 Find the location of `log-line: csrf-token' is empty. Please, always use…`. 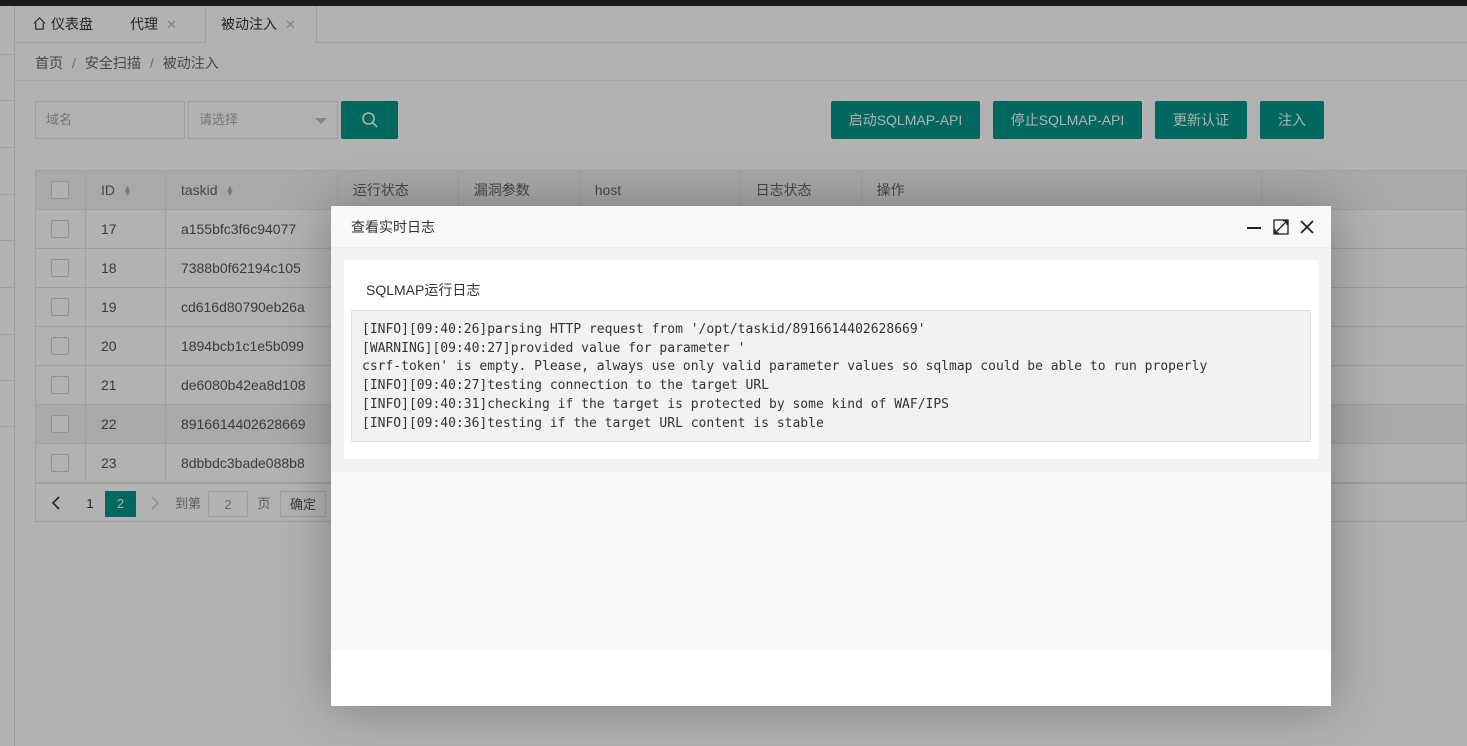

log-line: csrf-token' is empty. Please, always use… is located at coordinates (785, 367).